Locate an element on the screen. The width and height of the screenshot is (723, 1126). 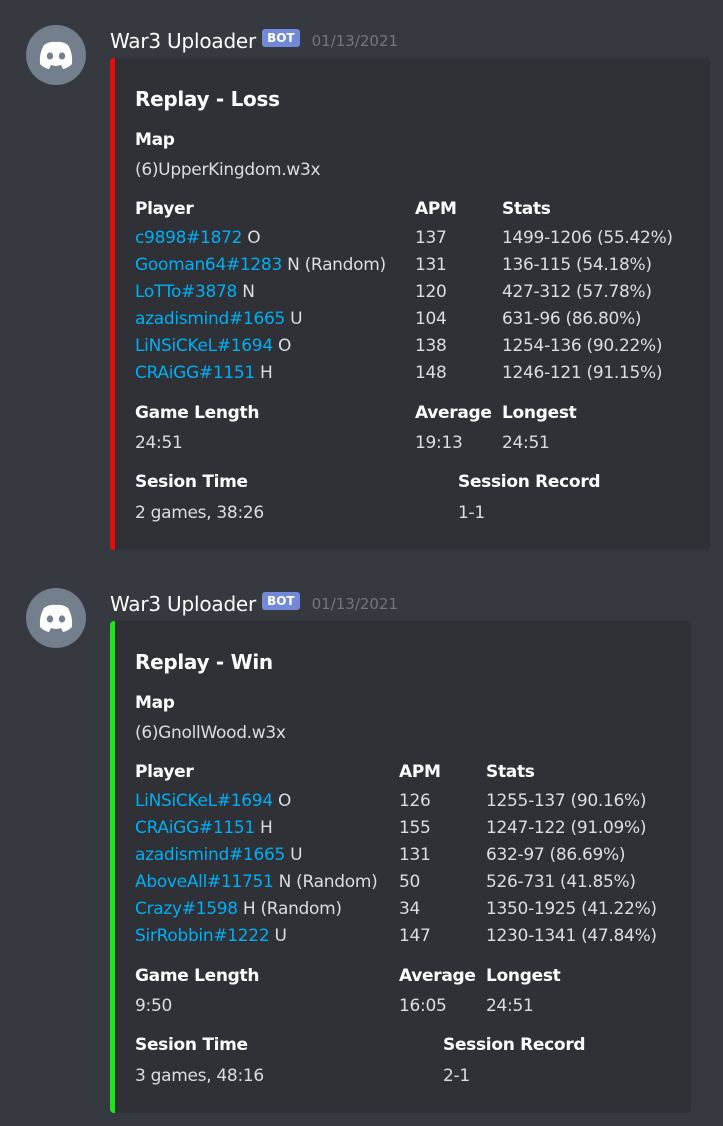
player-race: H (Random) is located at coordinates (292, 909).